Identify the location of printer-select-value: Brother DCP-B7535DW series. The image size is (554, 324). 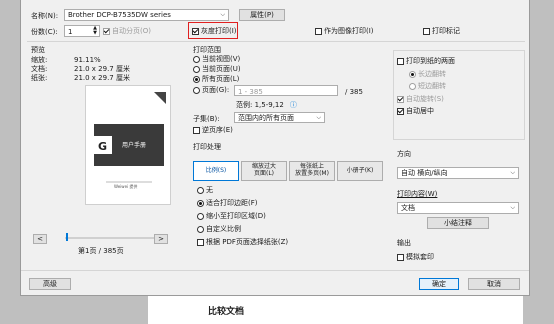
(119, 15).